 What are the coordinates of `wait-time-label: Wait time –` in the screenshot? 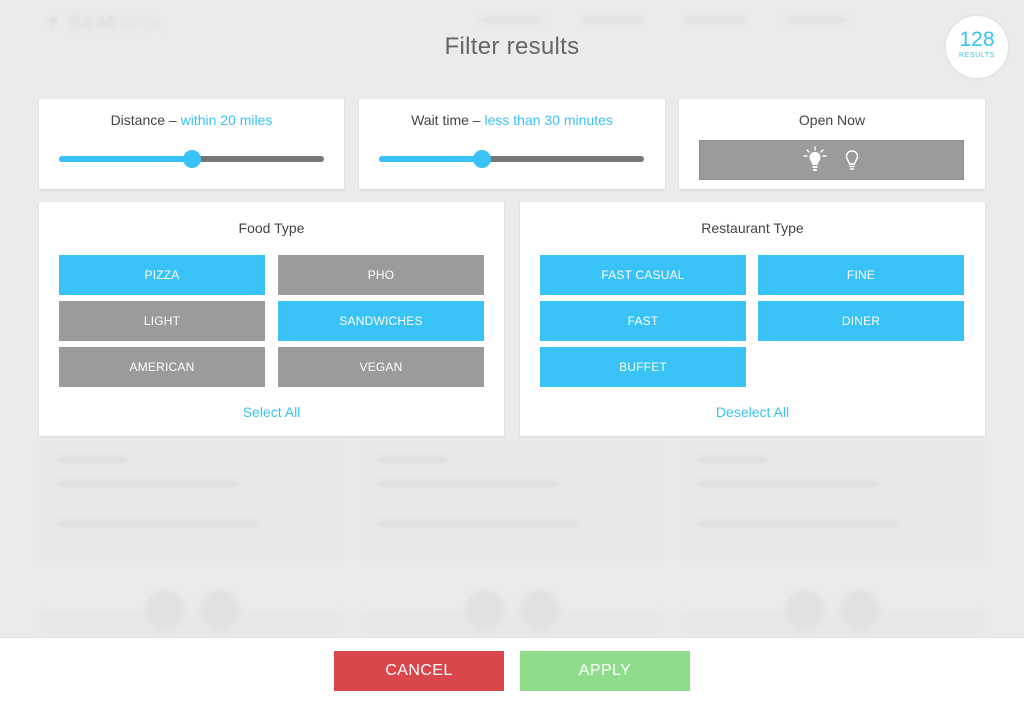 It's located at (446, 120).